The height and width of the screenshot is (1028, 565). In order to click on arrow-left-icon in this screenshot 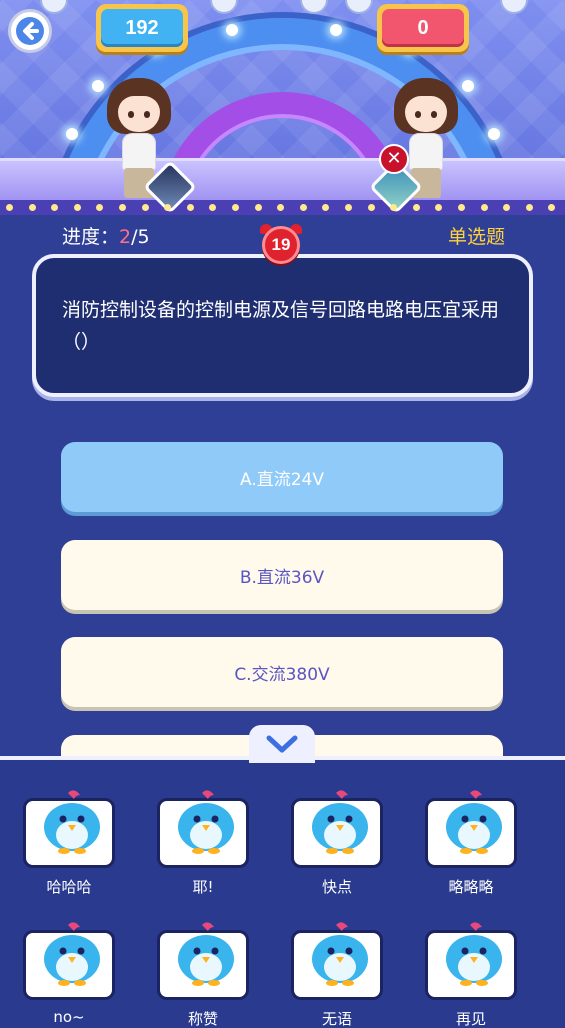, I will do `click(30, 31)`.